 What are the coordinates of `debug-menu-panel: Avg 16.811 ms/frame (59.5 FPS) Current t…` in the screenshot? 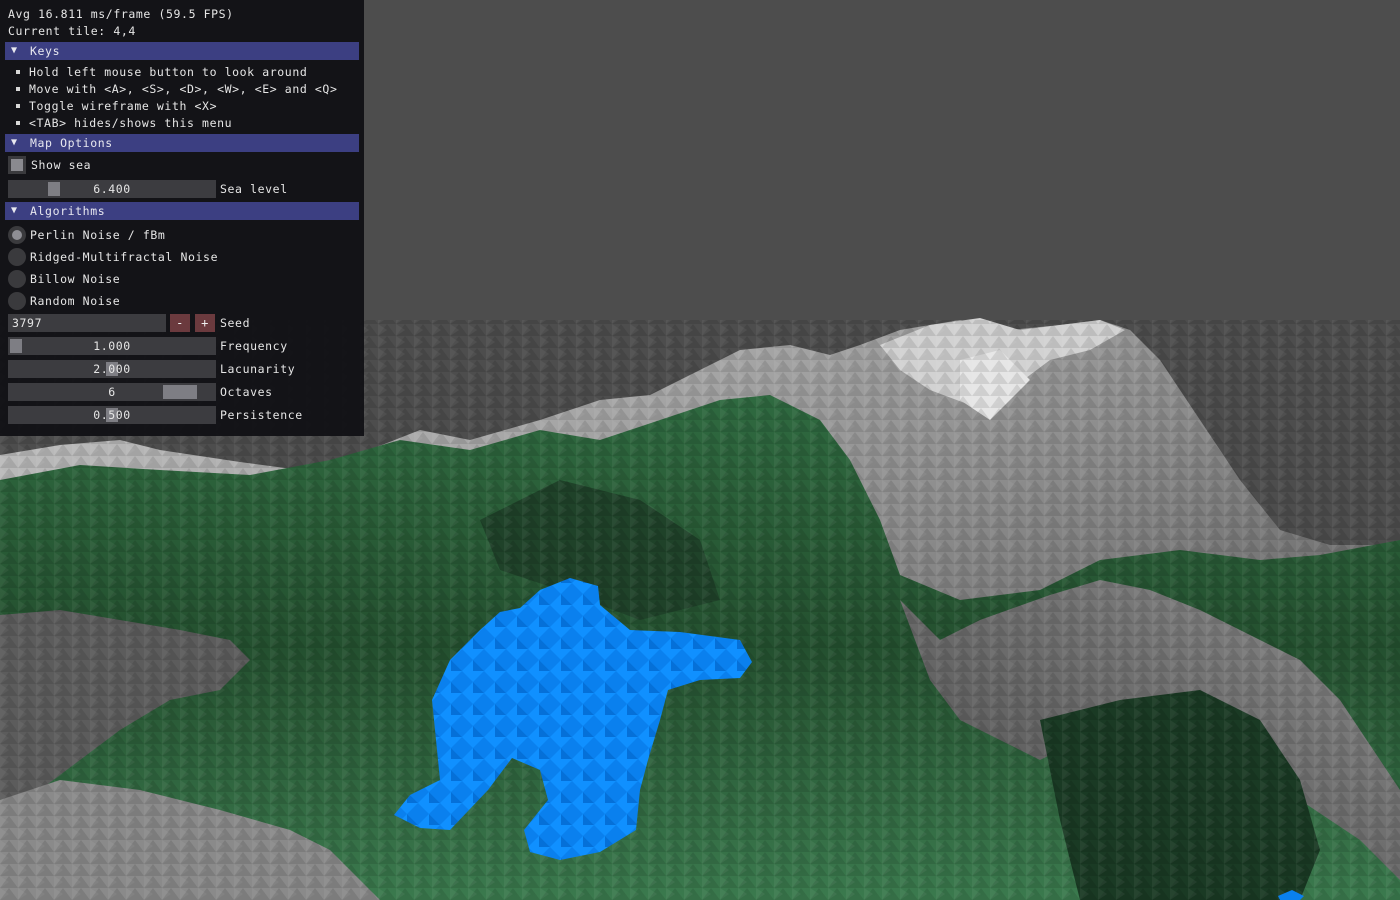 It's located at (182, 218).